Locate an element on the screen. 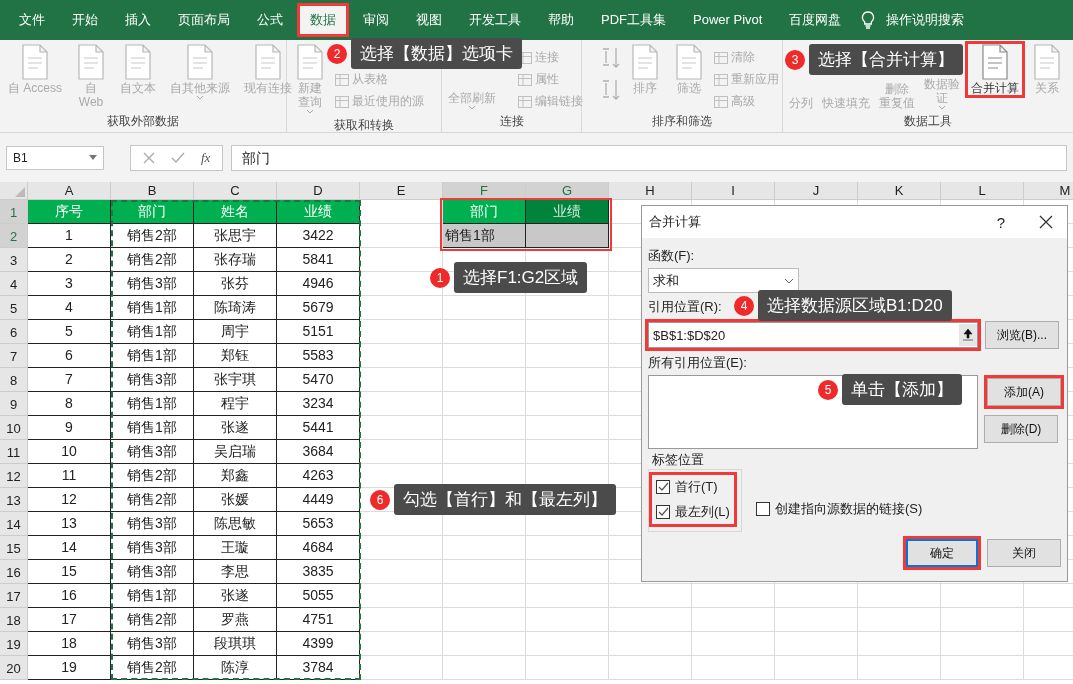 The width and height of the screenshot is (1073, 684). ribbon-tab: 开始 is located at coordinates (85, 20).